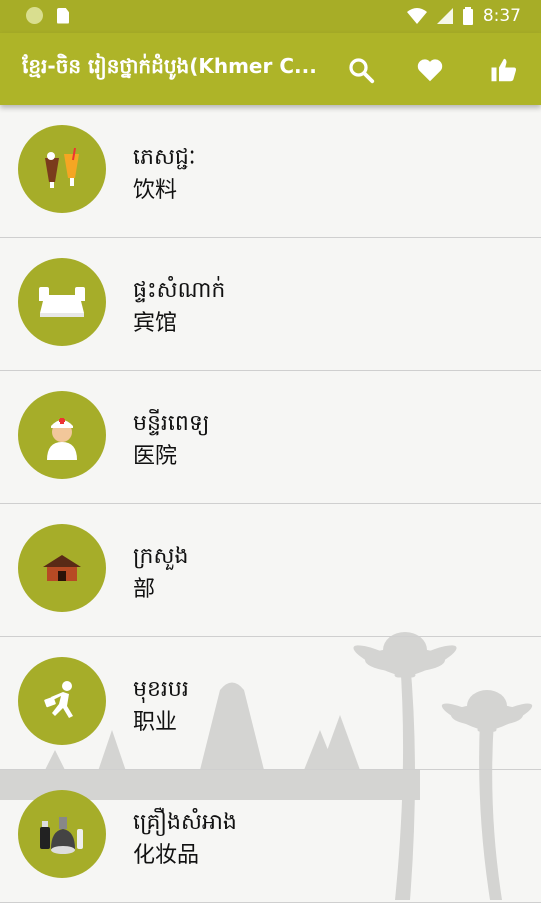  Describe the element at coordinates (144, 589) in the screenshot. I see `chinese-label: 部` at that location.